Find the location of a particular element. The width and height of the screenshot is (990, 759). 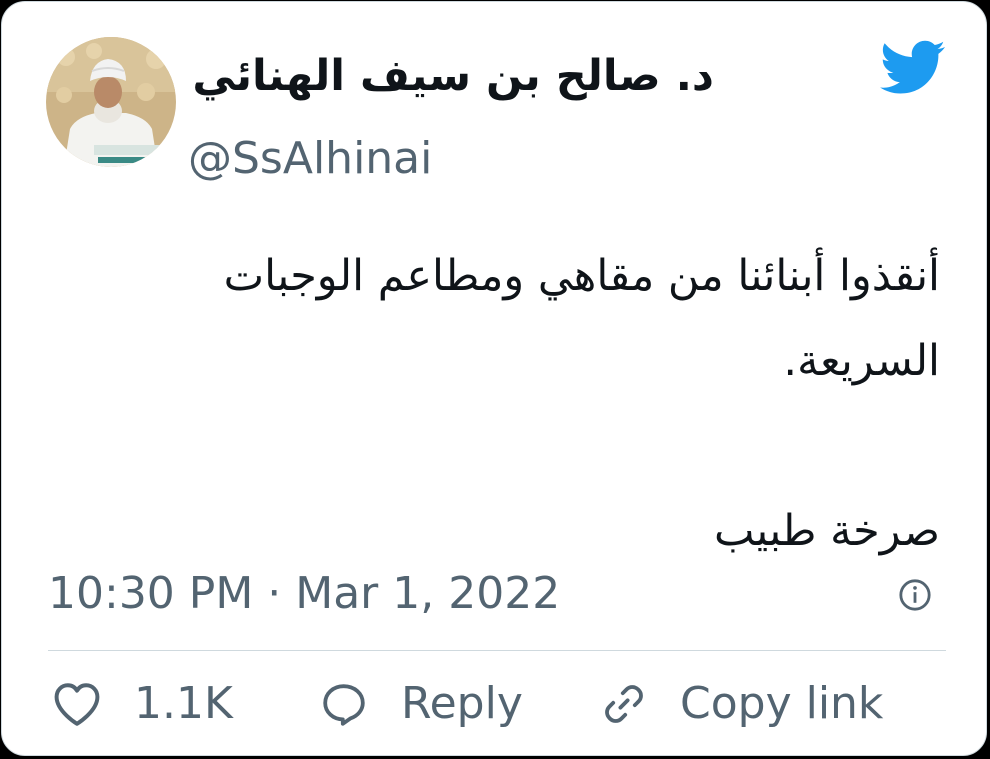

twitter-bird-icon is located at coordinates (913, 68).